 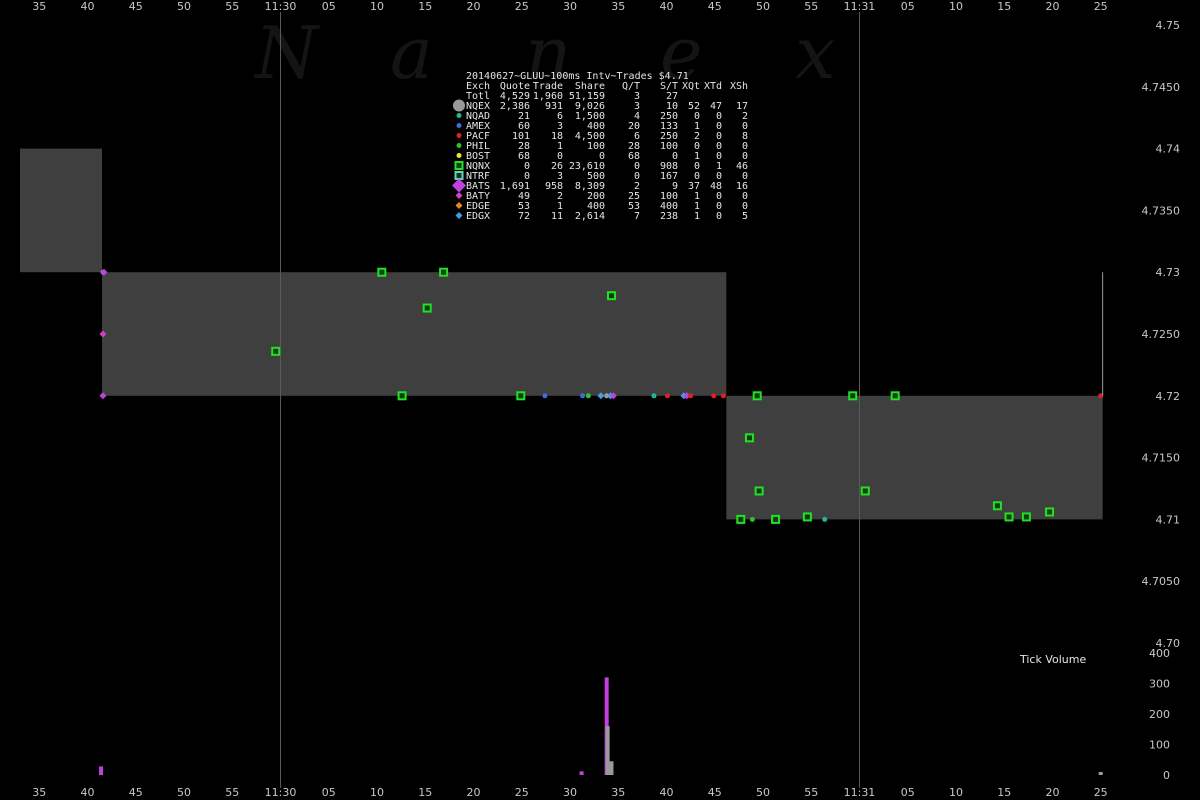 I want to click on volume-tick-label: 200, so click(x=1159, y=714).